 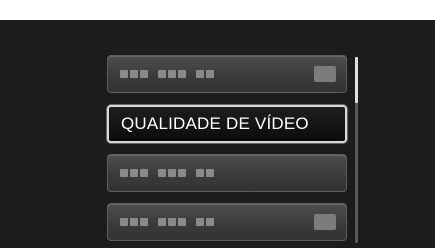 I want to click on scrollbar-thumb, so click(x=356, y=80).